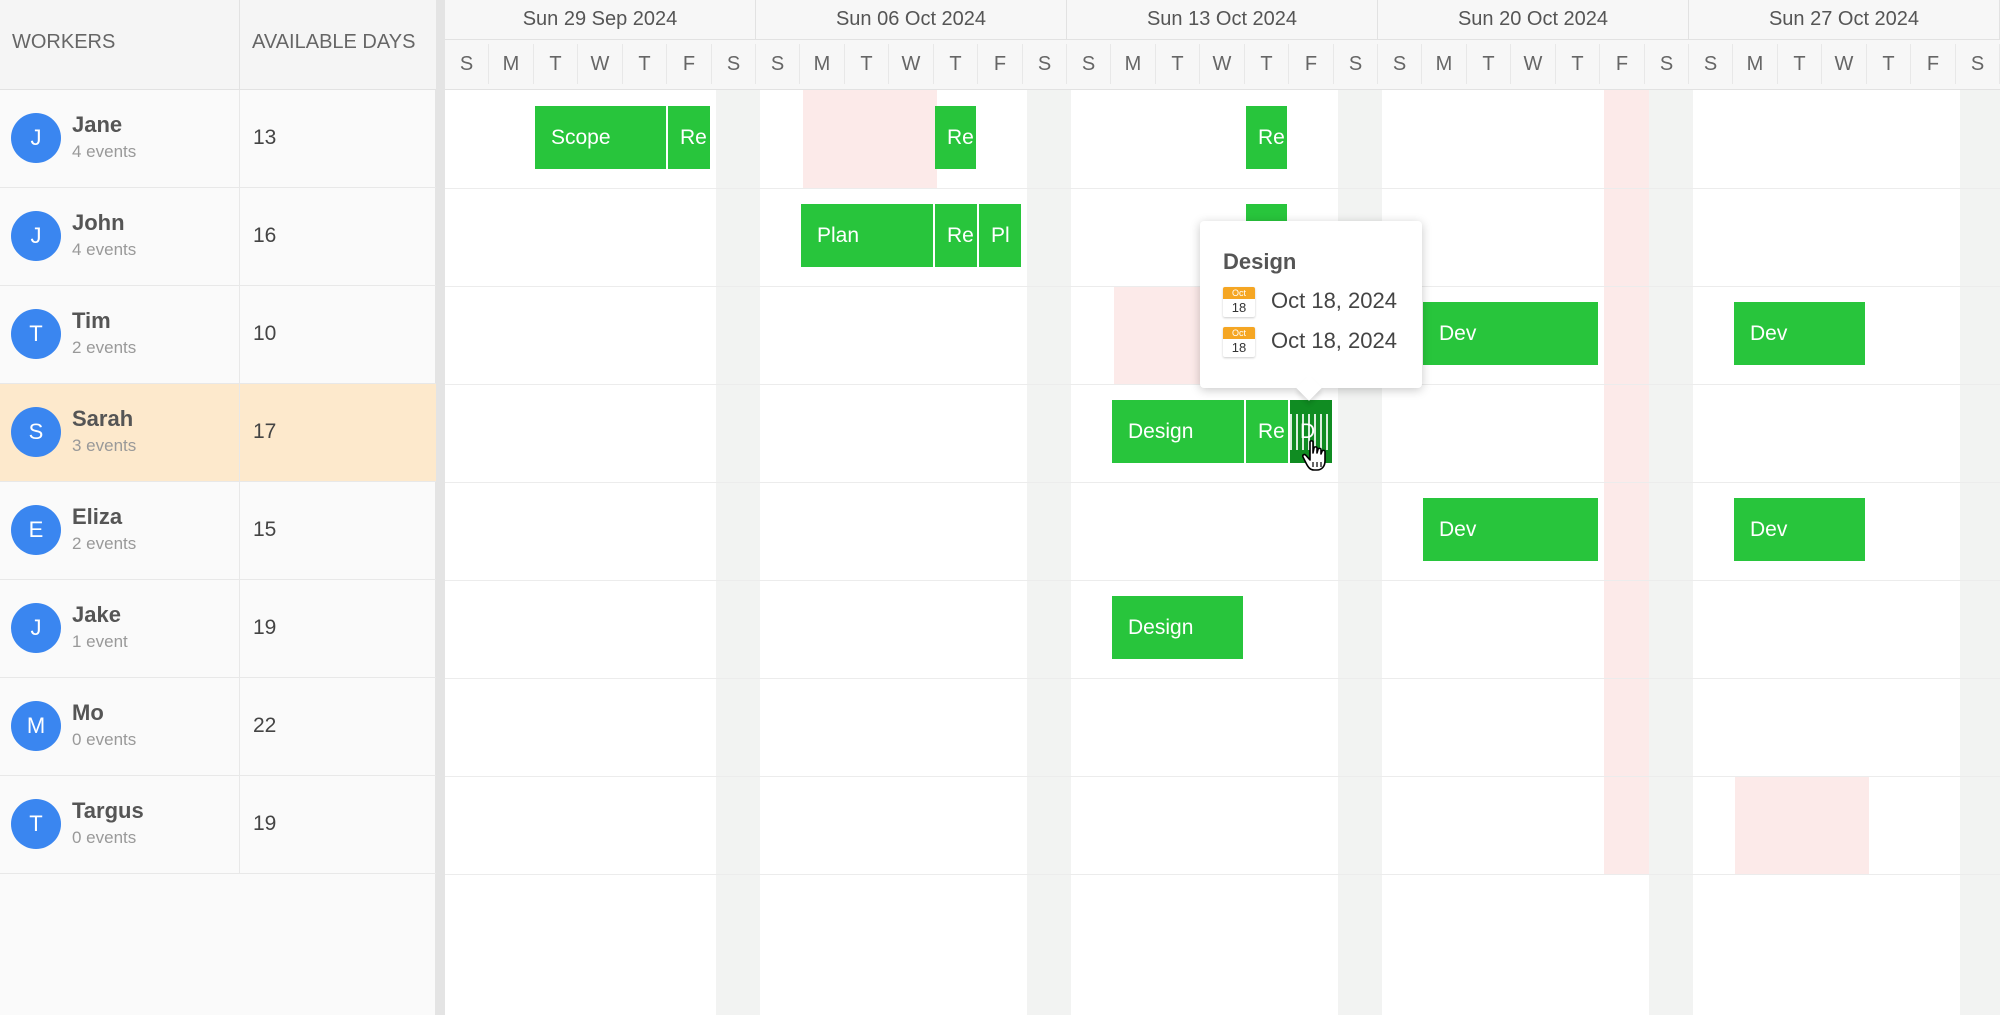 Image resolution: width=2000 pixels, height=1015 pixels. What do you see at coordinates (265, 235) in the screenshot?
I see `available-days-value: 16` at bounding box center [265, 235].